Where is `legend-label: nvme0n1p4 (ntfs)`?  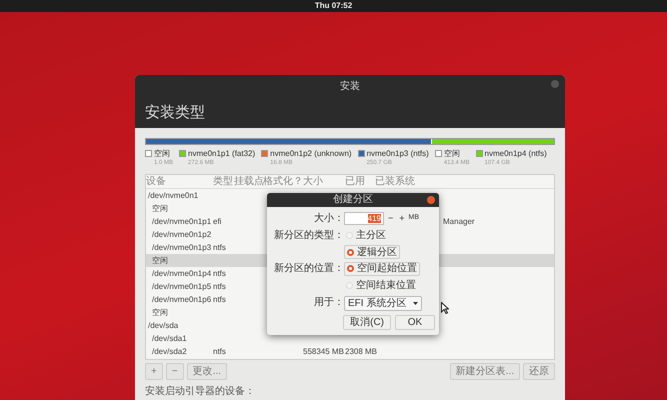 legend-label: nvme0n1p4 (ntfs) is located at coordinates (515, 153).